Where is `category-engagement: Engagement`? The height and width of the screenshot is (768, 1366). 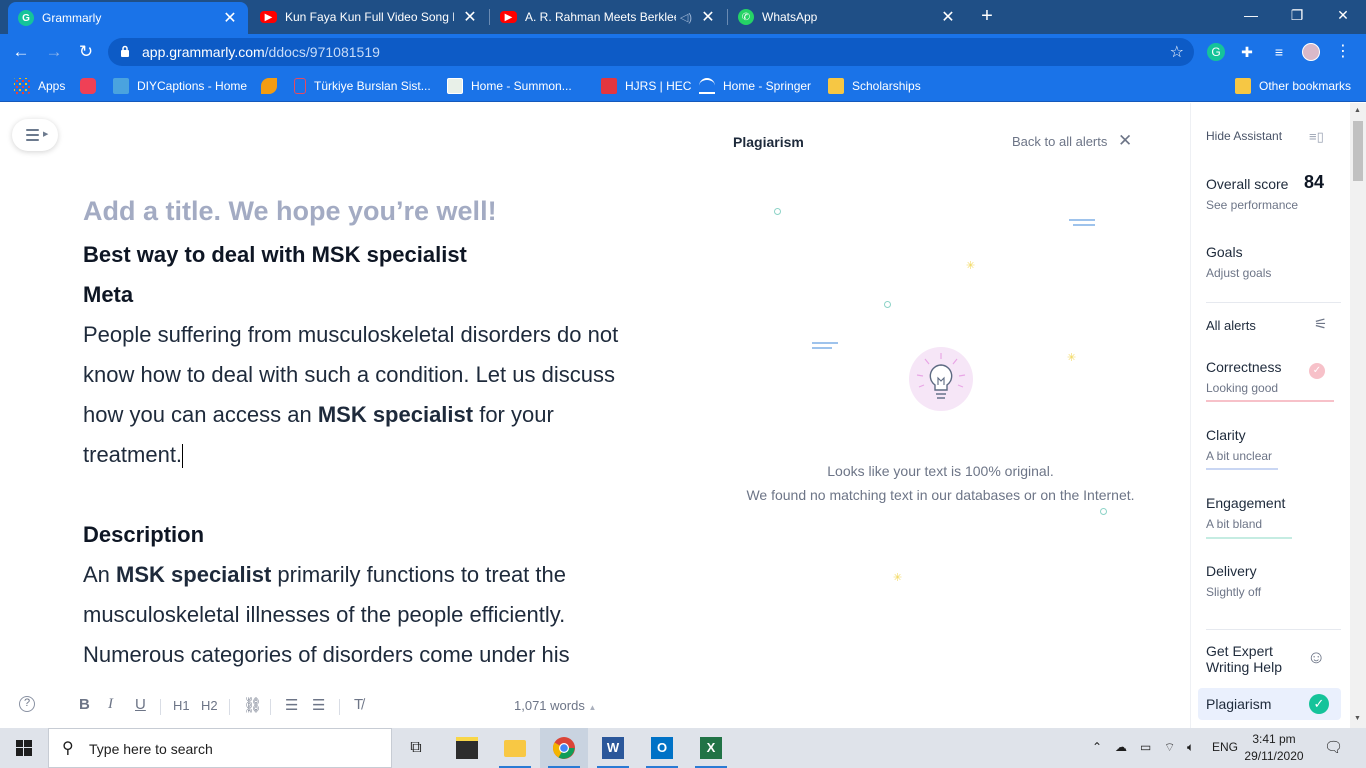 category-engagement: Engagement is located at coordinates (1245, 503).